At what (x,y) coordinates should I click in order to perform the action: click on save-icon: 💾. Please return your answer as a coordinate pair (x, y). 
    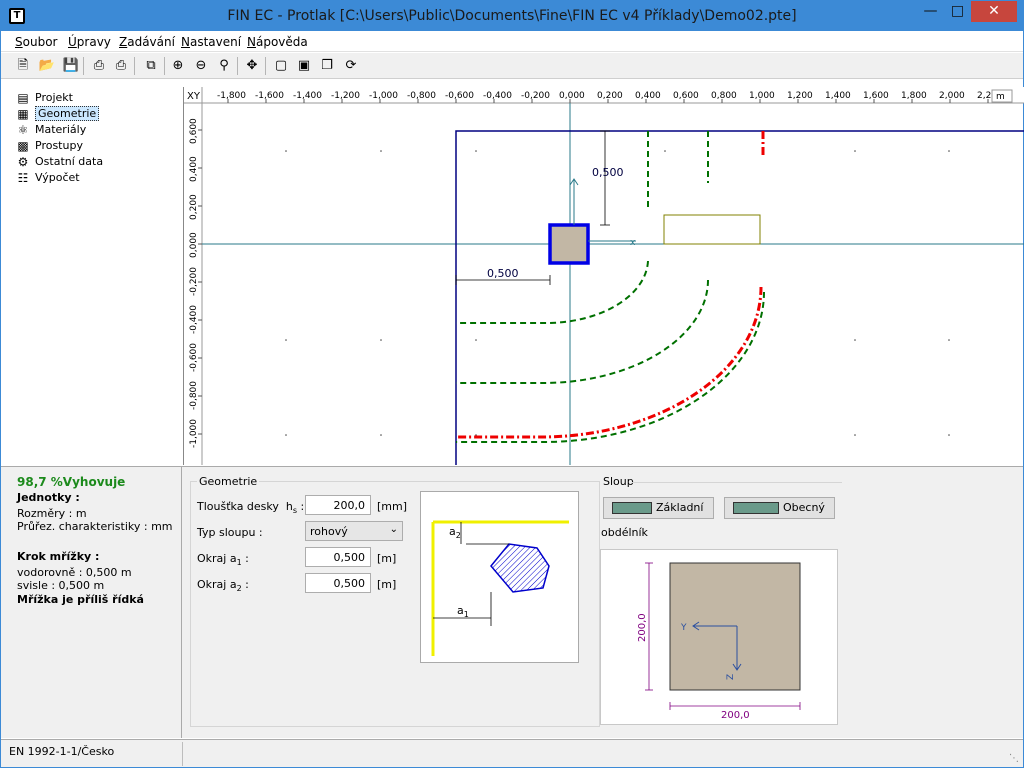
    Looking at the image, I should click on (71, 66).